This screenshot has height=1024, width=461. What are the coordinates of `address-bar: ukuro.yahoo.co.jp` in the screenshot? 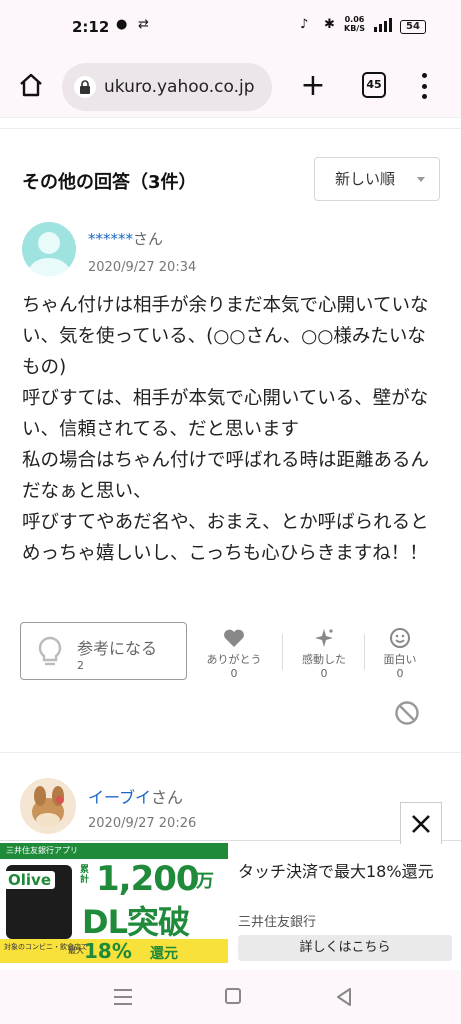 It's located at (167, 87).